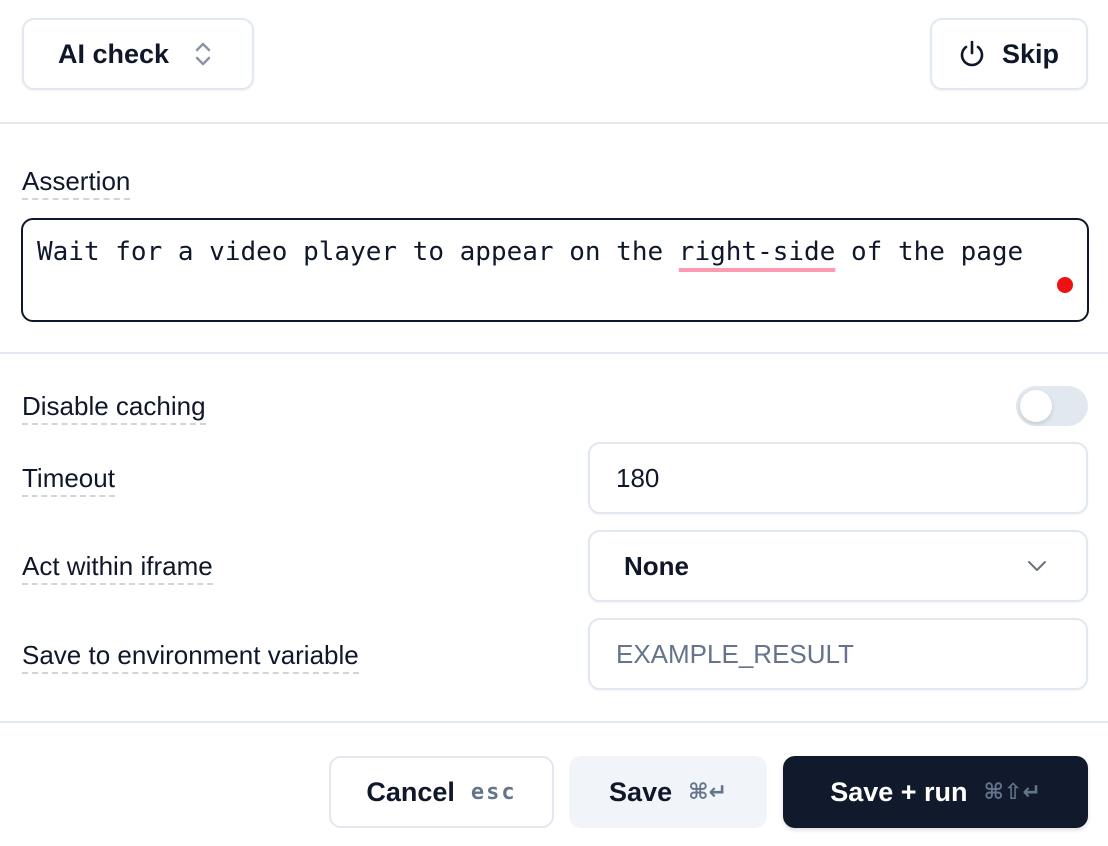  Describe the element at coordinates (68, 480) in the screenshot. I see `timeout-label: Timeout` at that location.